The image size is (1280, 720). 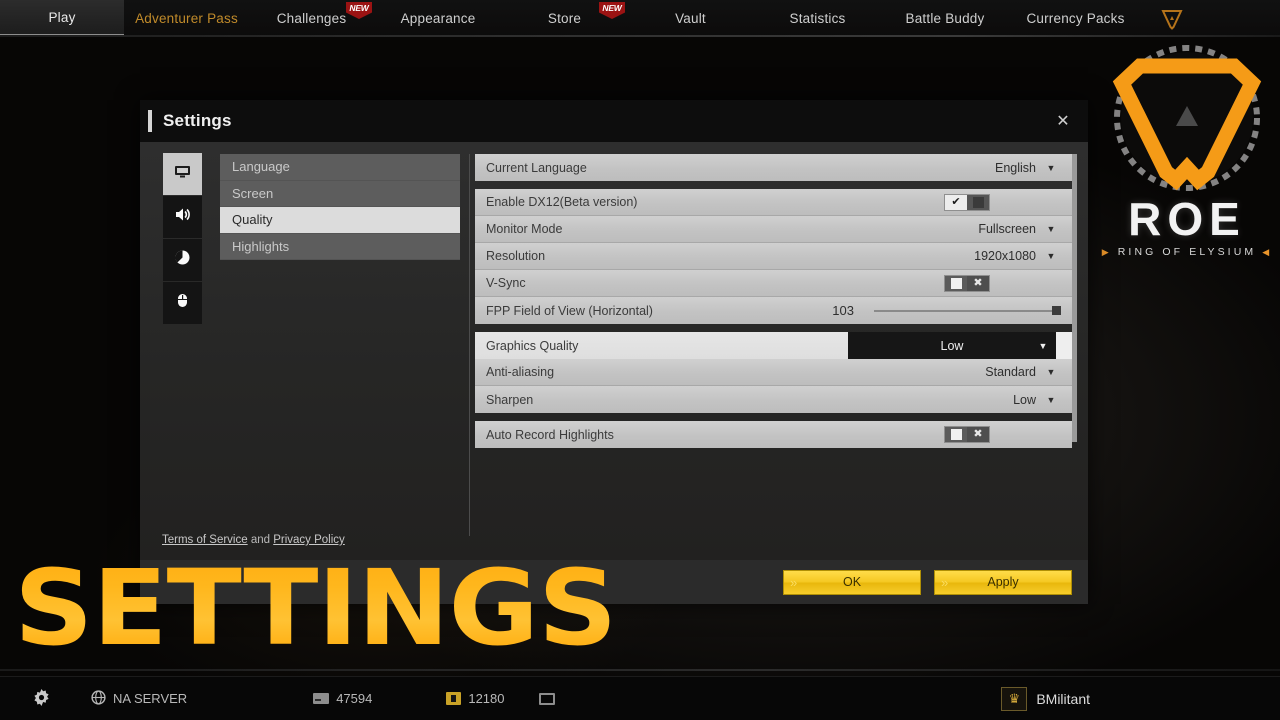 I want to click on terms-links: Terms of Service and Privacy Policy, so click(x=253, y=540).